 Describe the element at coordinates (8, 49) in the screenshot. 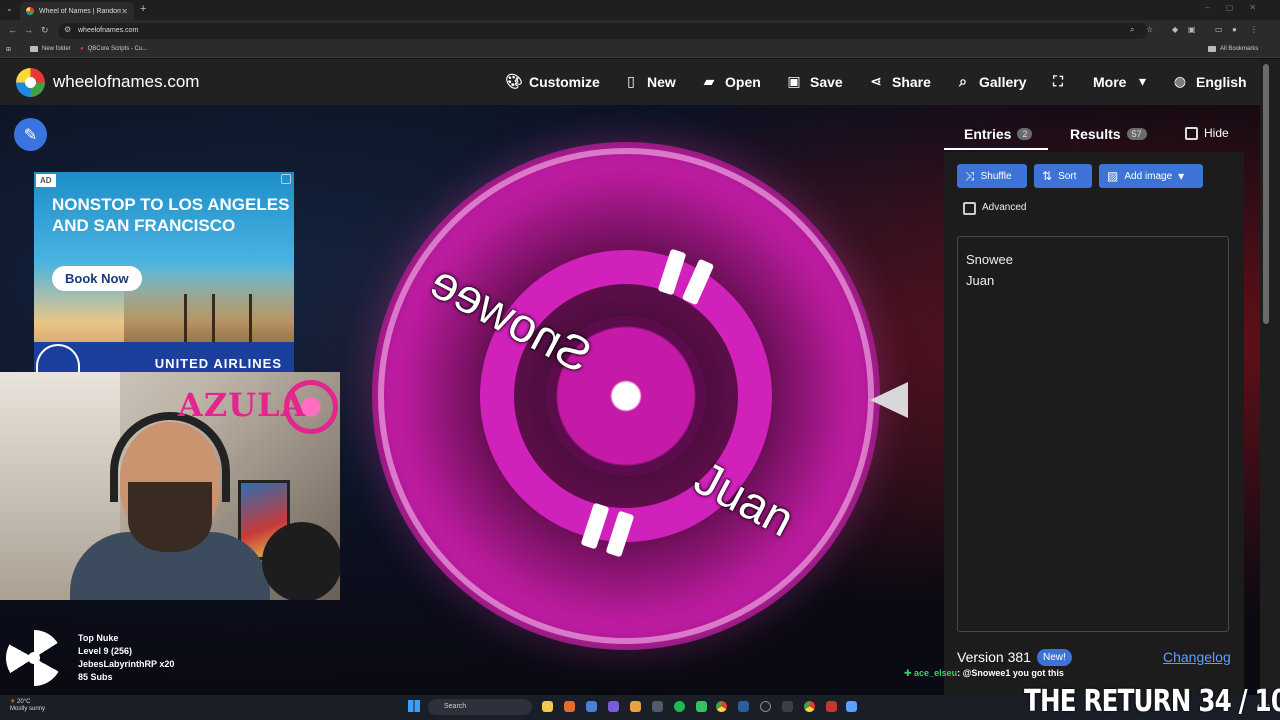

I see `apps-icon: ⊞` at that location.